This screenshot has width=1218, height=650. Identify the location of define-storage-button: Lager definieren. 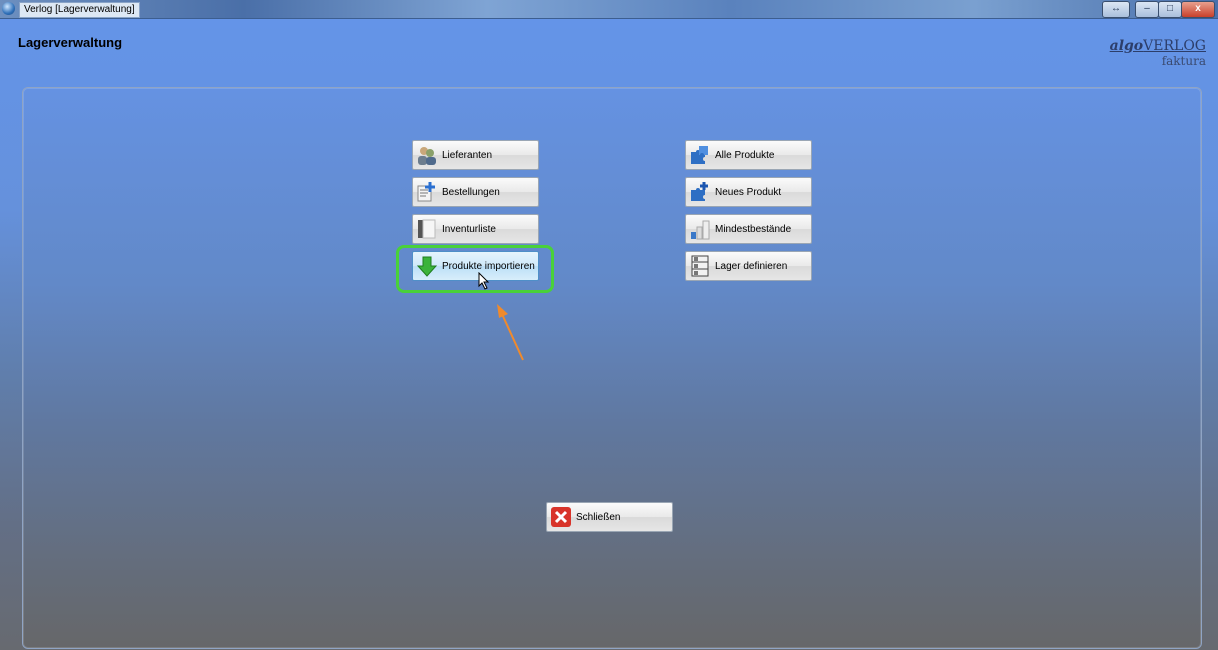
(748, 266).